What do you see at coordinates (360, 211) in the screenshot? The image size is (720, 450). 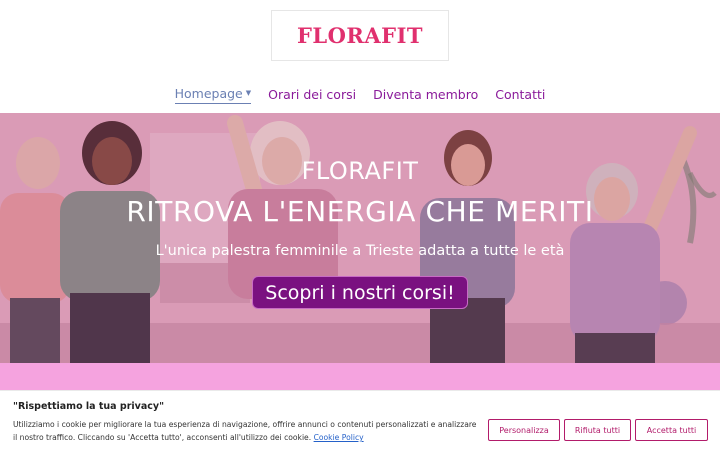 I see `hero-title: RITROVA L'ENERGIA CHE MERITI` at bounding box center [360, 211].